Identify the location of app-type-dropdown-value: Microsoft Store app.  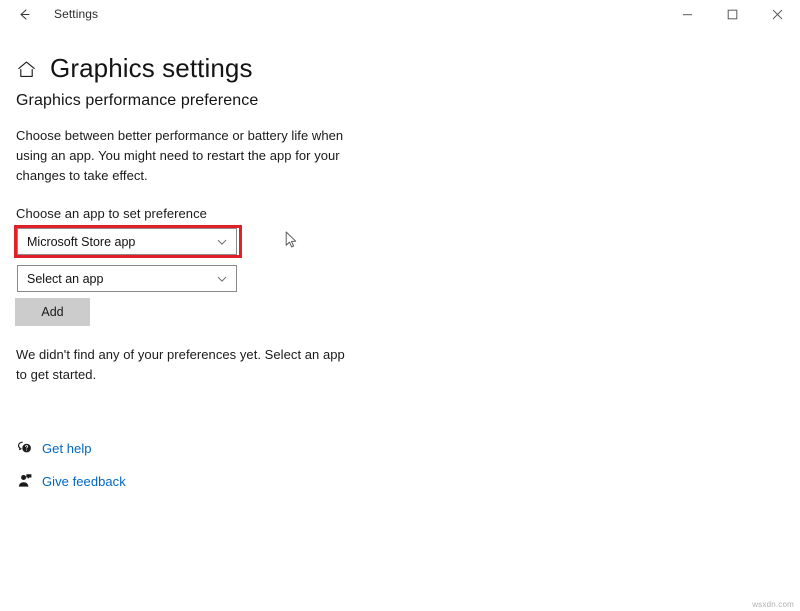
(81, 241).